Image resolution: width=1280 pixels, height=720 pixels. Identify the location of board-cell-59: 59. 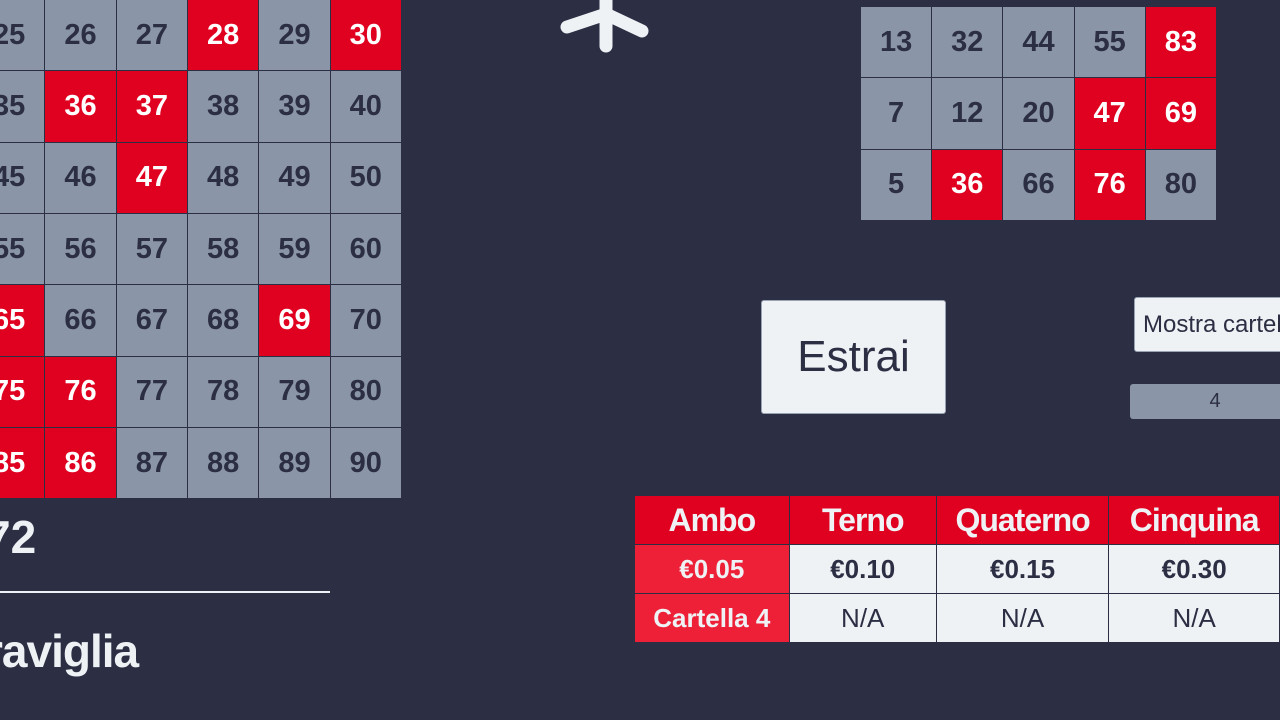
(295, 249).